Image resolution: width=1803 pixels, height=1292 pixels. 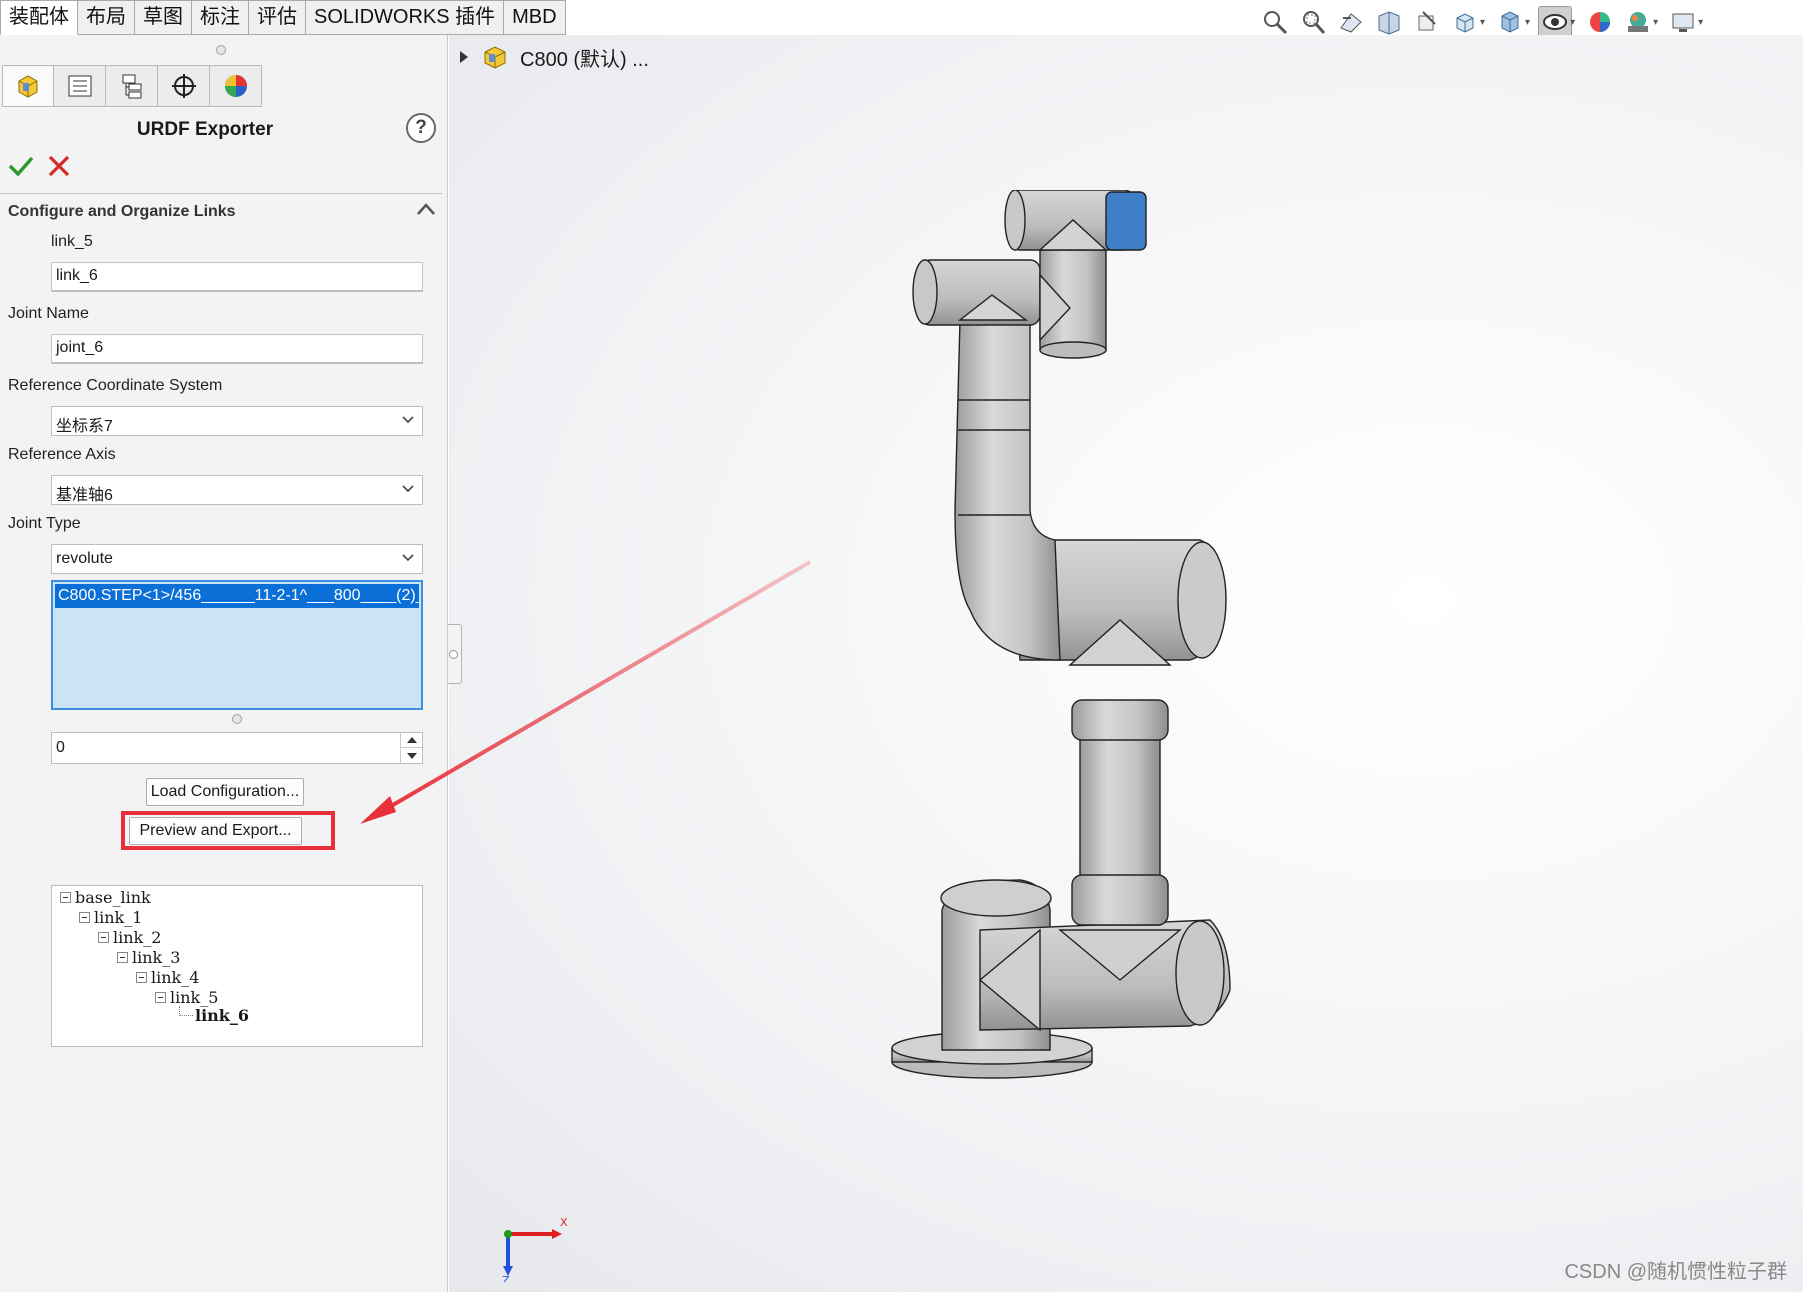 I want to click on reference-triad: X Z, so click(x=535, y=1249).